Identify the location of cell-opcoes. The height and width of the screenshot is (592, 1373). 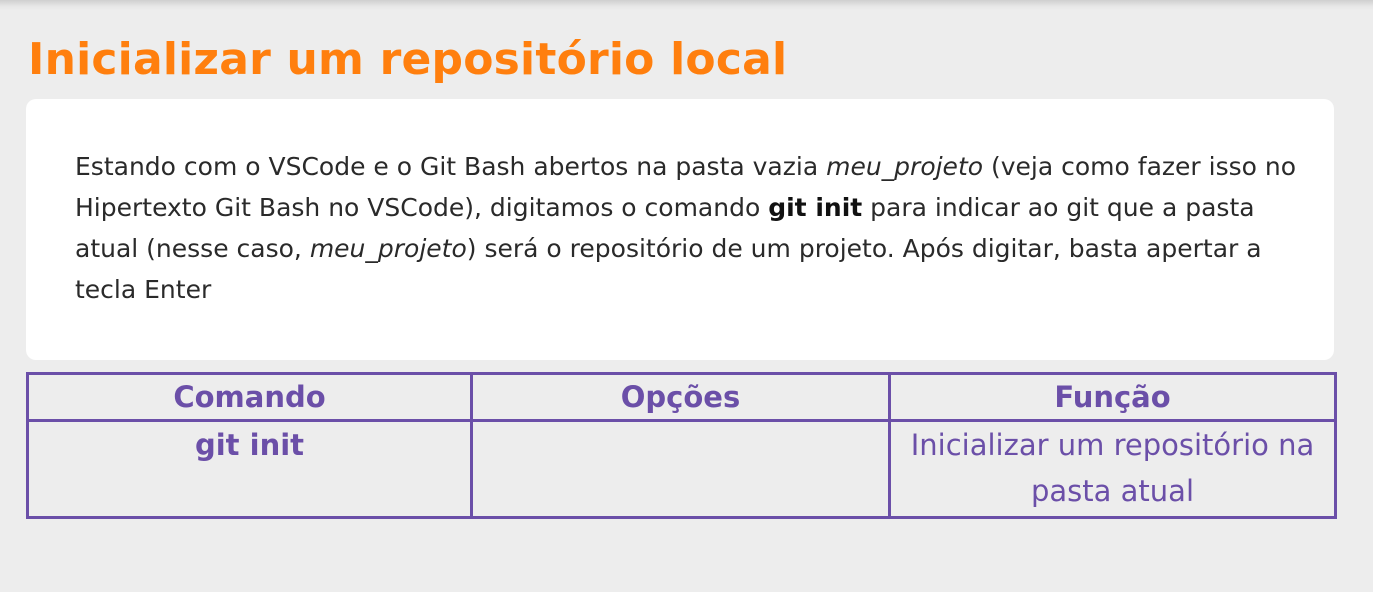
(680, 469).